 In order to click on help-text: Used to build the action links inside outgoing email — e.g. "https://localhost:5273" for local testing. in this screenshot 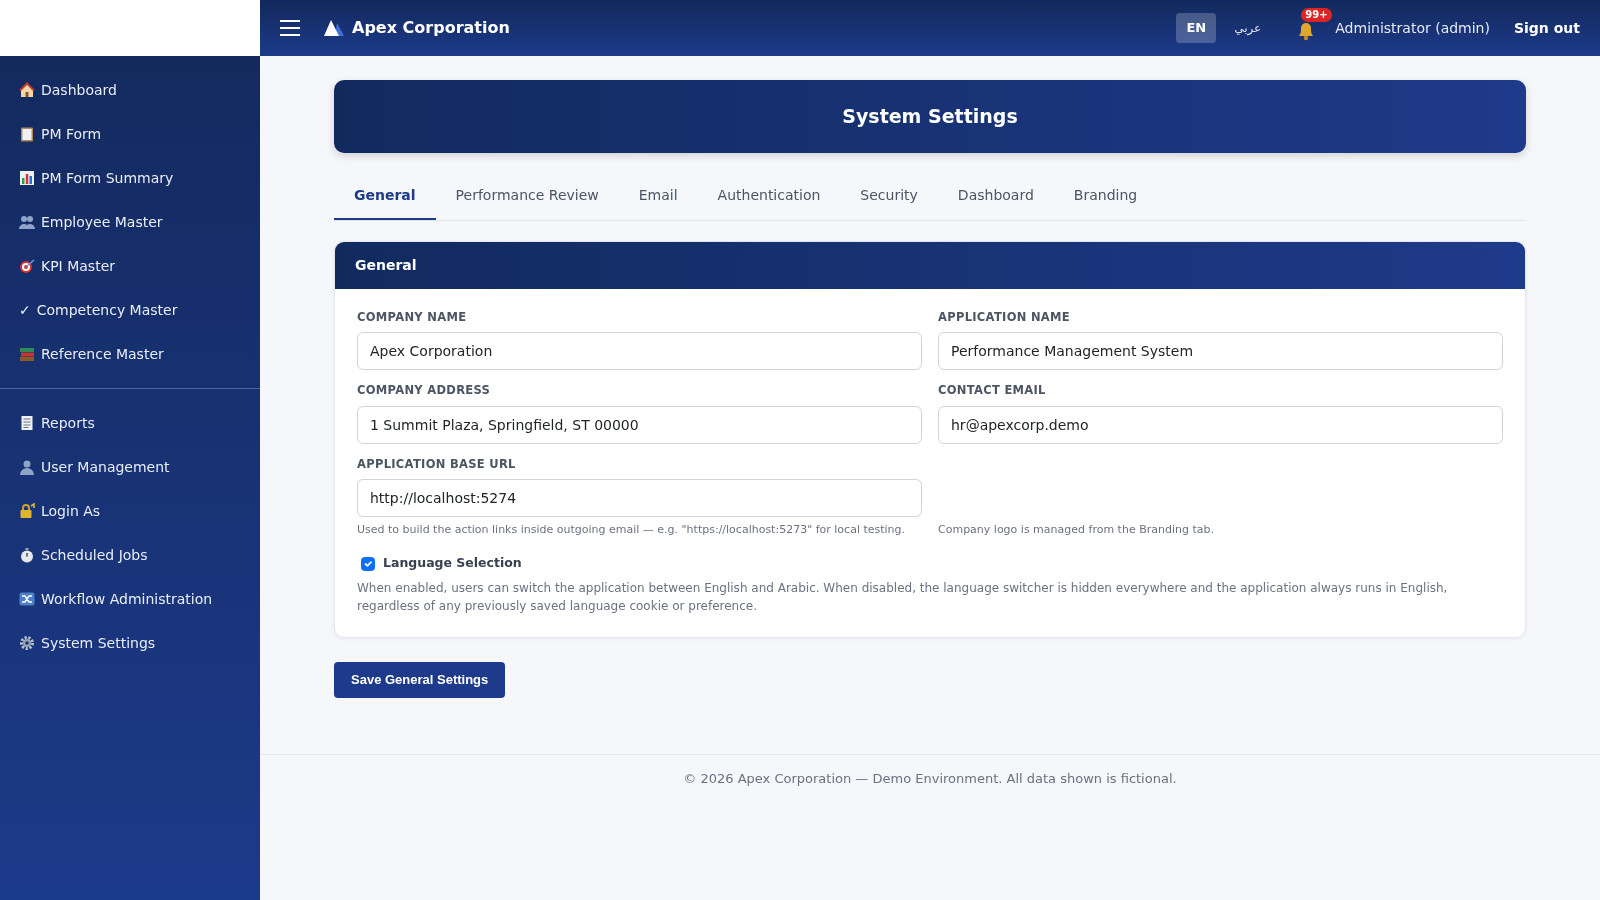, I will do `click(632, 529)`.